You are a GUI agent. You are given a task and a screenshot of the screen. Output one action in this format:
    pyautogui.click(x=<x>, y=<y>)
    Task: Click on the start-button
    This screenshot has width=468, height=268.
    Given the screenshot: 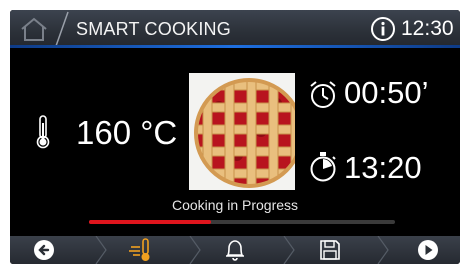 What is the action you would take?
    pyautogui.click(x=428, y=250)
    